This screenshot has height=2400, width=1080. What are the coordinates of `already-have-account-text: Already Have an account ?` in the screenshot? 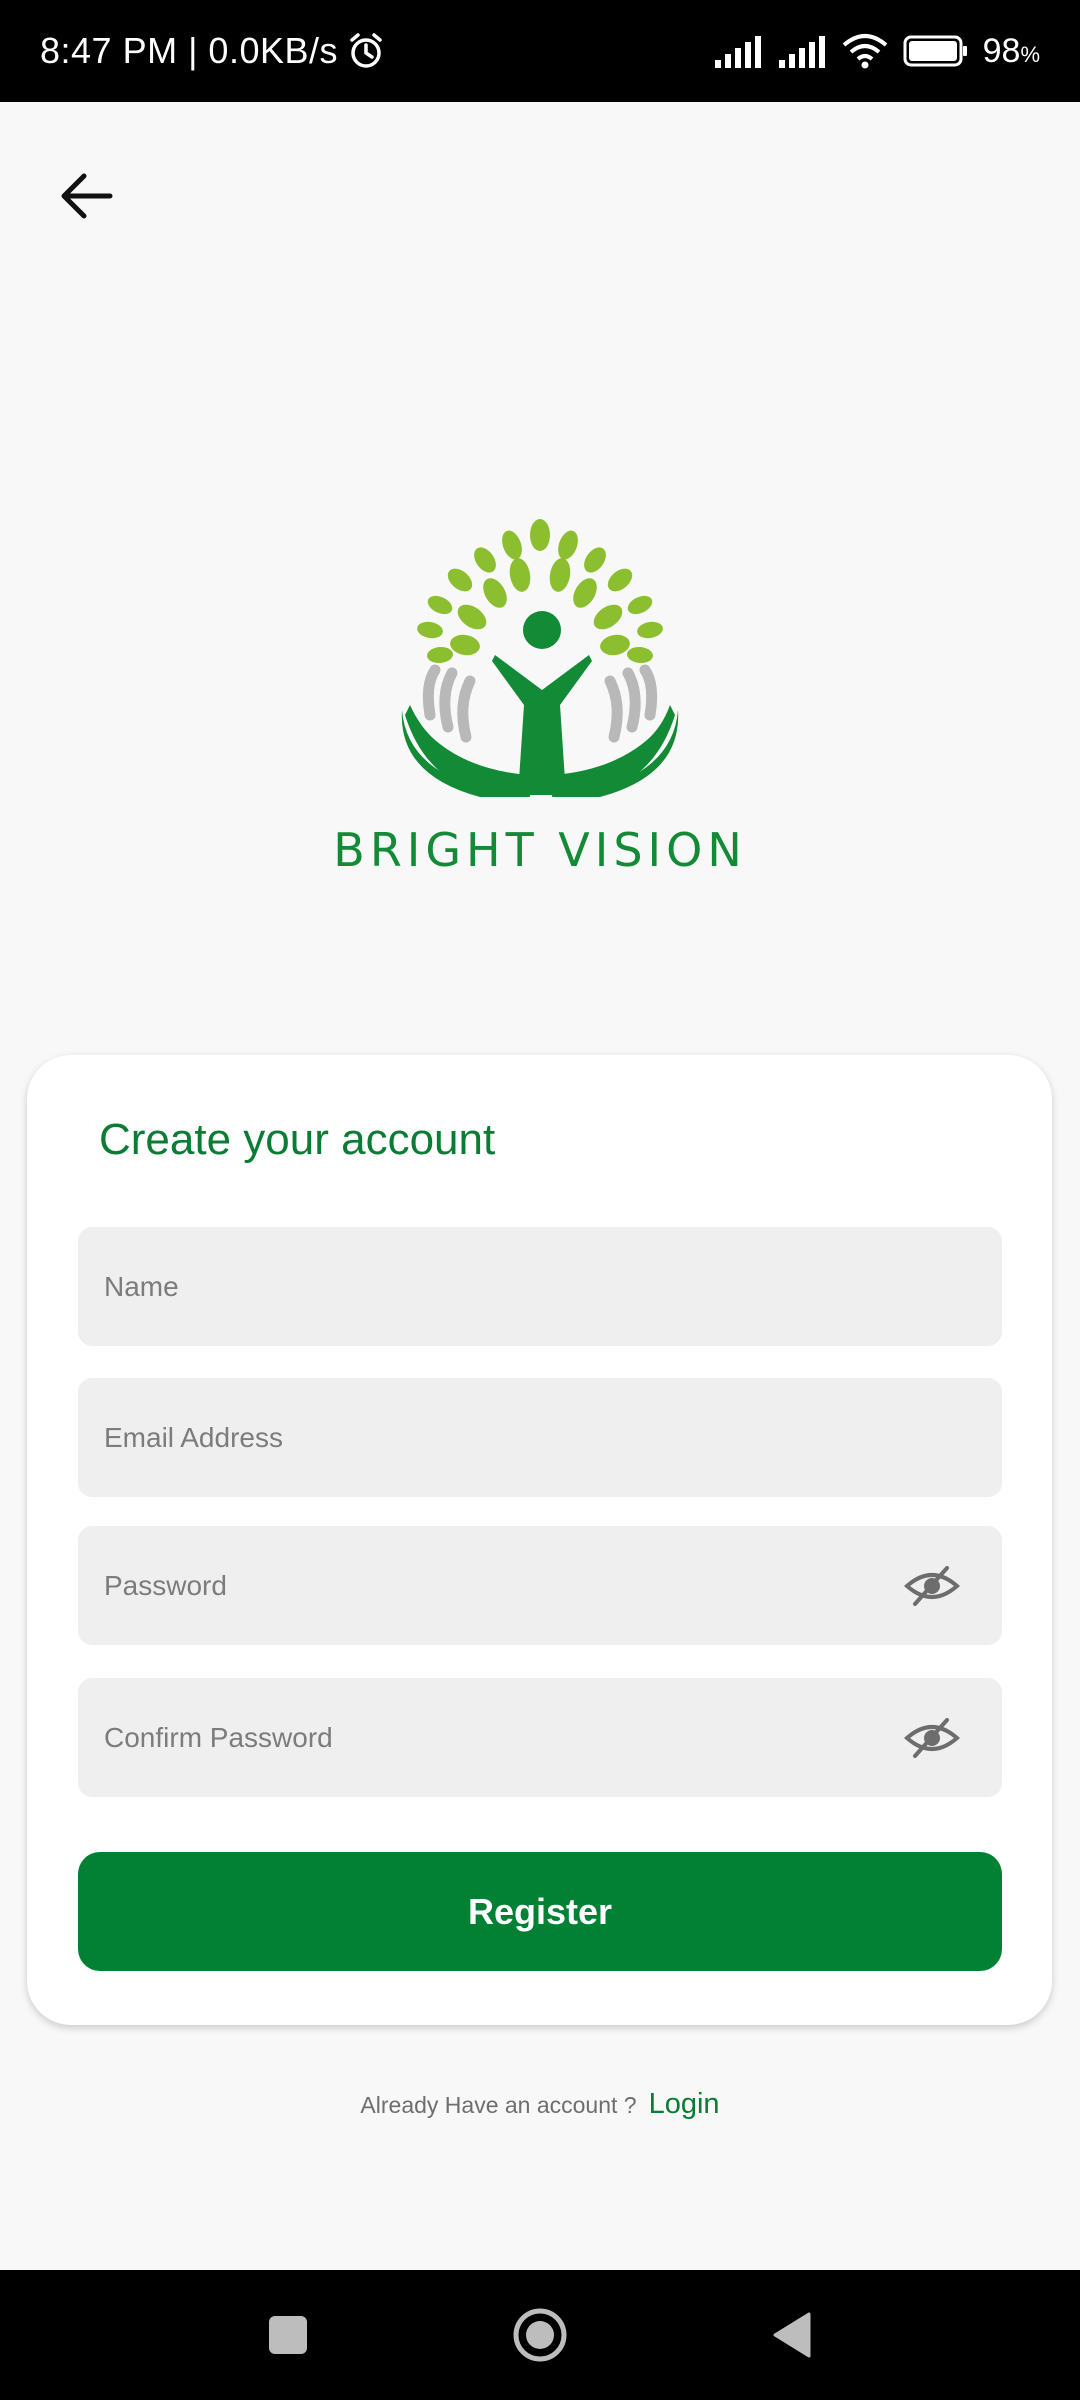 It's located at (498, 2105).